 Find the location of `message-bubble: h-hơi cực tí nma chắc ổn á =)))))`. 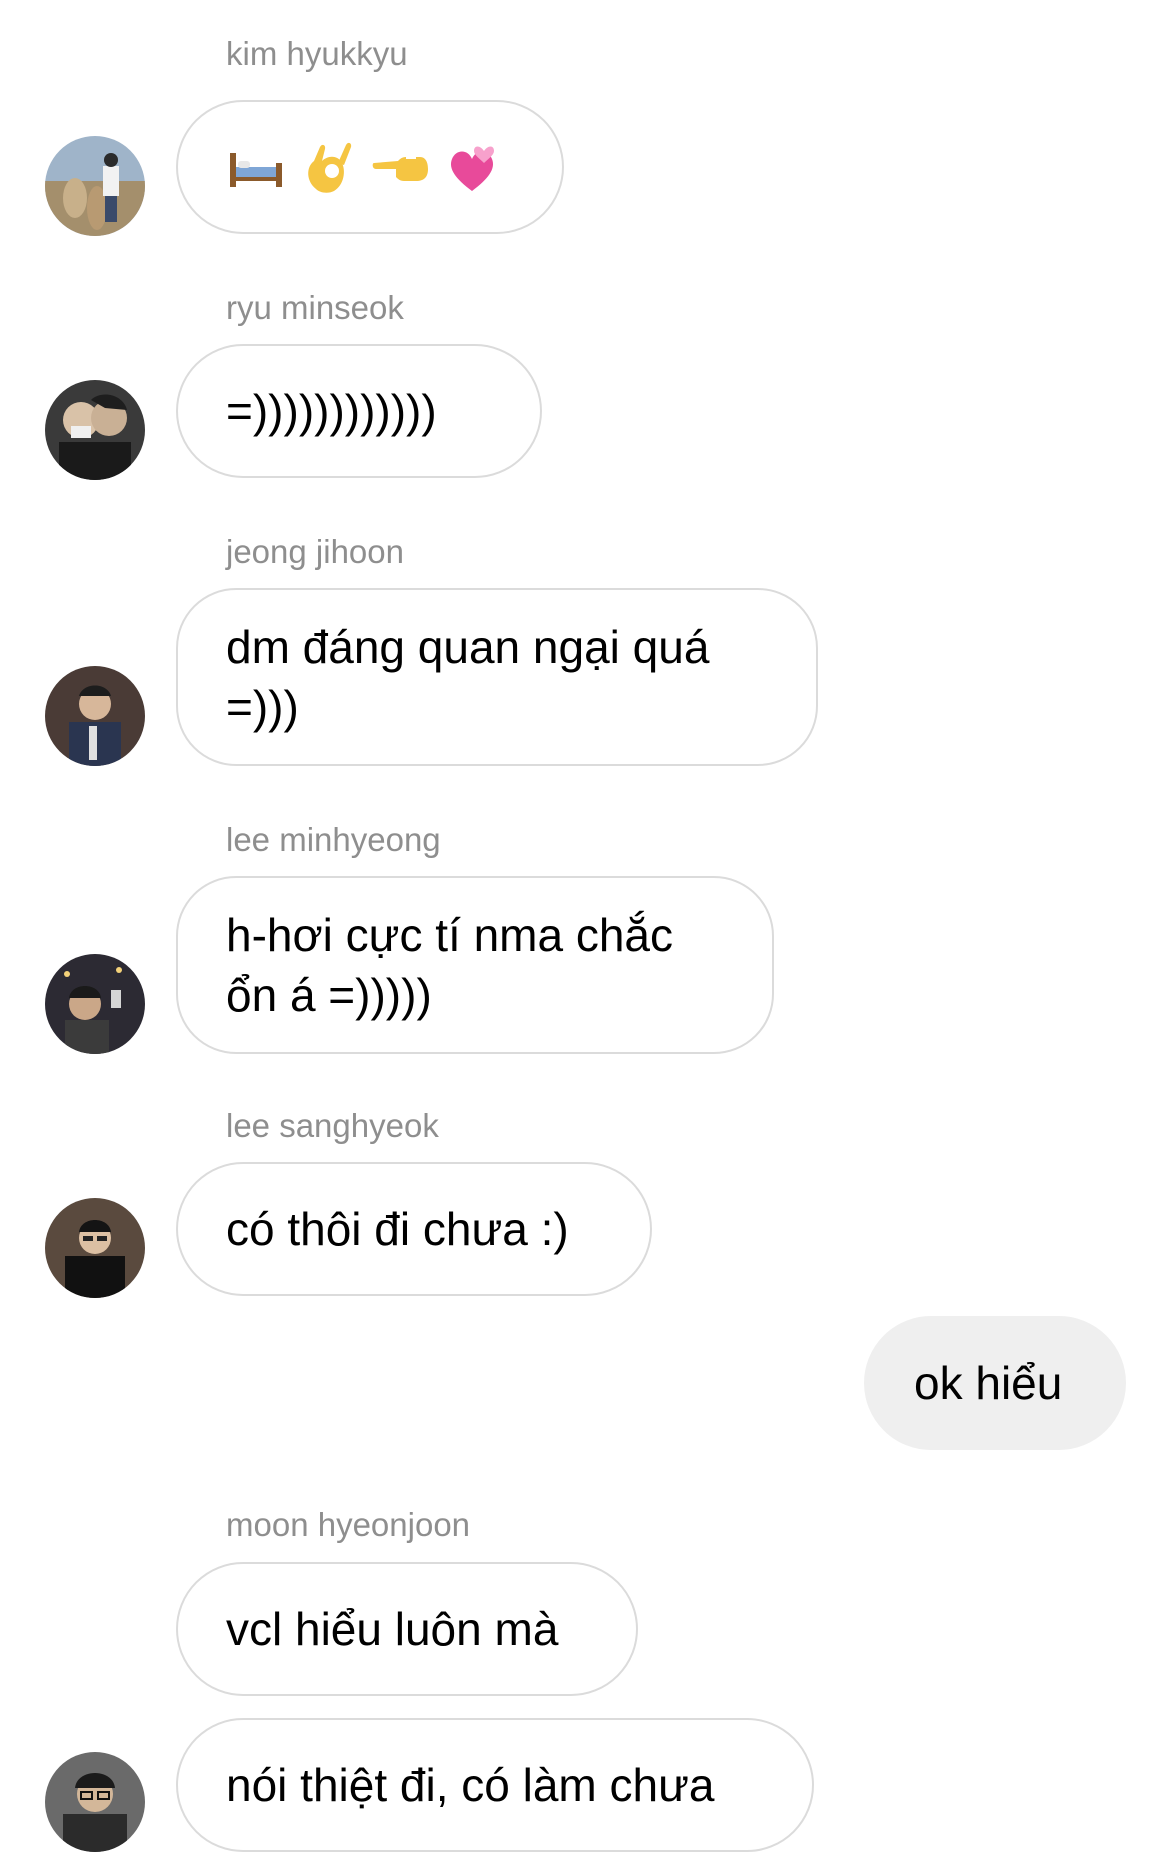

message-bubble: h-hơi cực tí nma chắc ổn á =))))) is located at coordinates (475, 965).